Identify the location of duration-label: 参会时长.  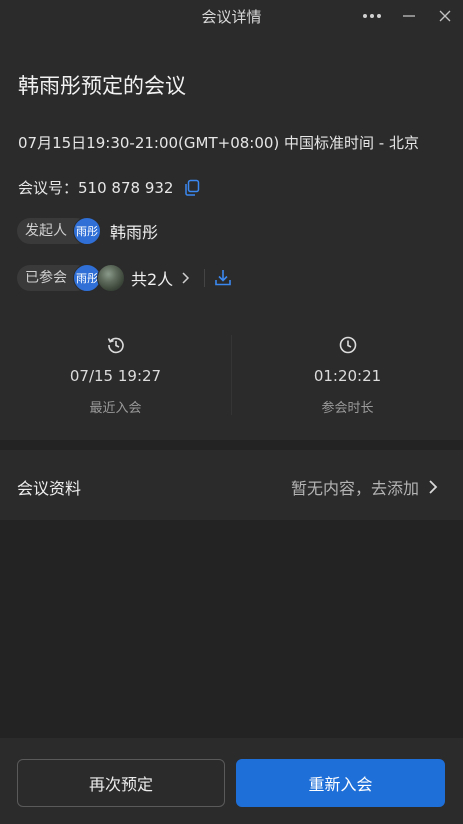
(347, 408).